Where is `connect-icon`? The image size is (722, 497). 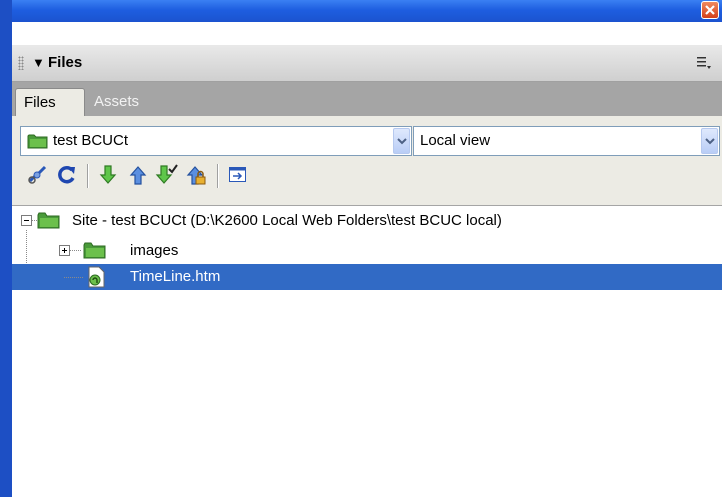
connect-icon is located at coordinates (37, 174).